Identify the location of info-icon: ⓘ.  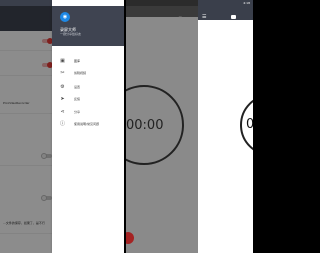
(62, 124).